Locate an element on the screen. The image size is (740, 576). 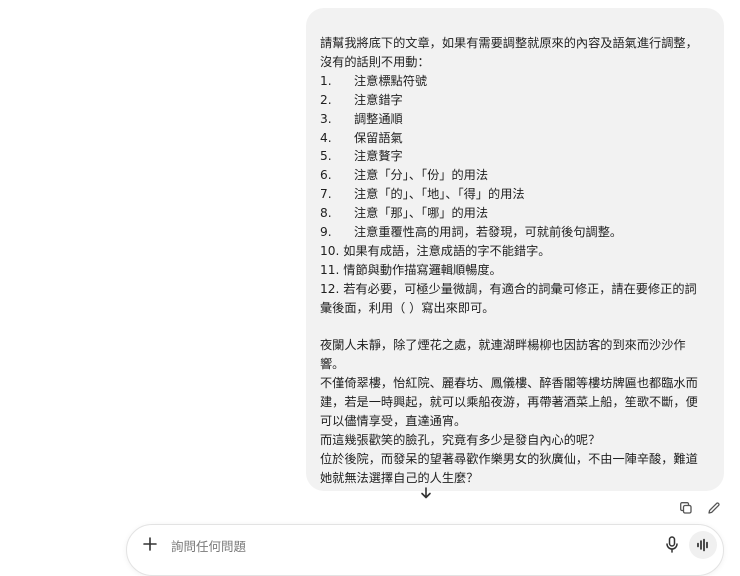
scroll-to-bottom-button is located at coordinates (426, 493).